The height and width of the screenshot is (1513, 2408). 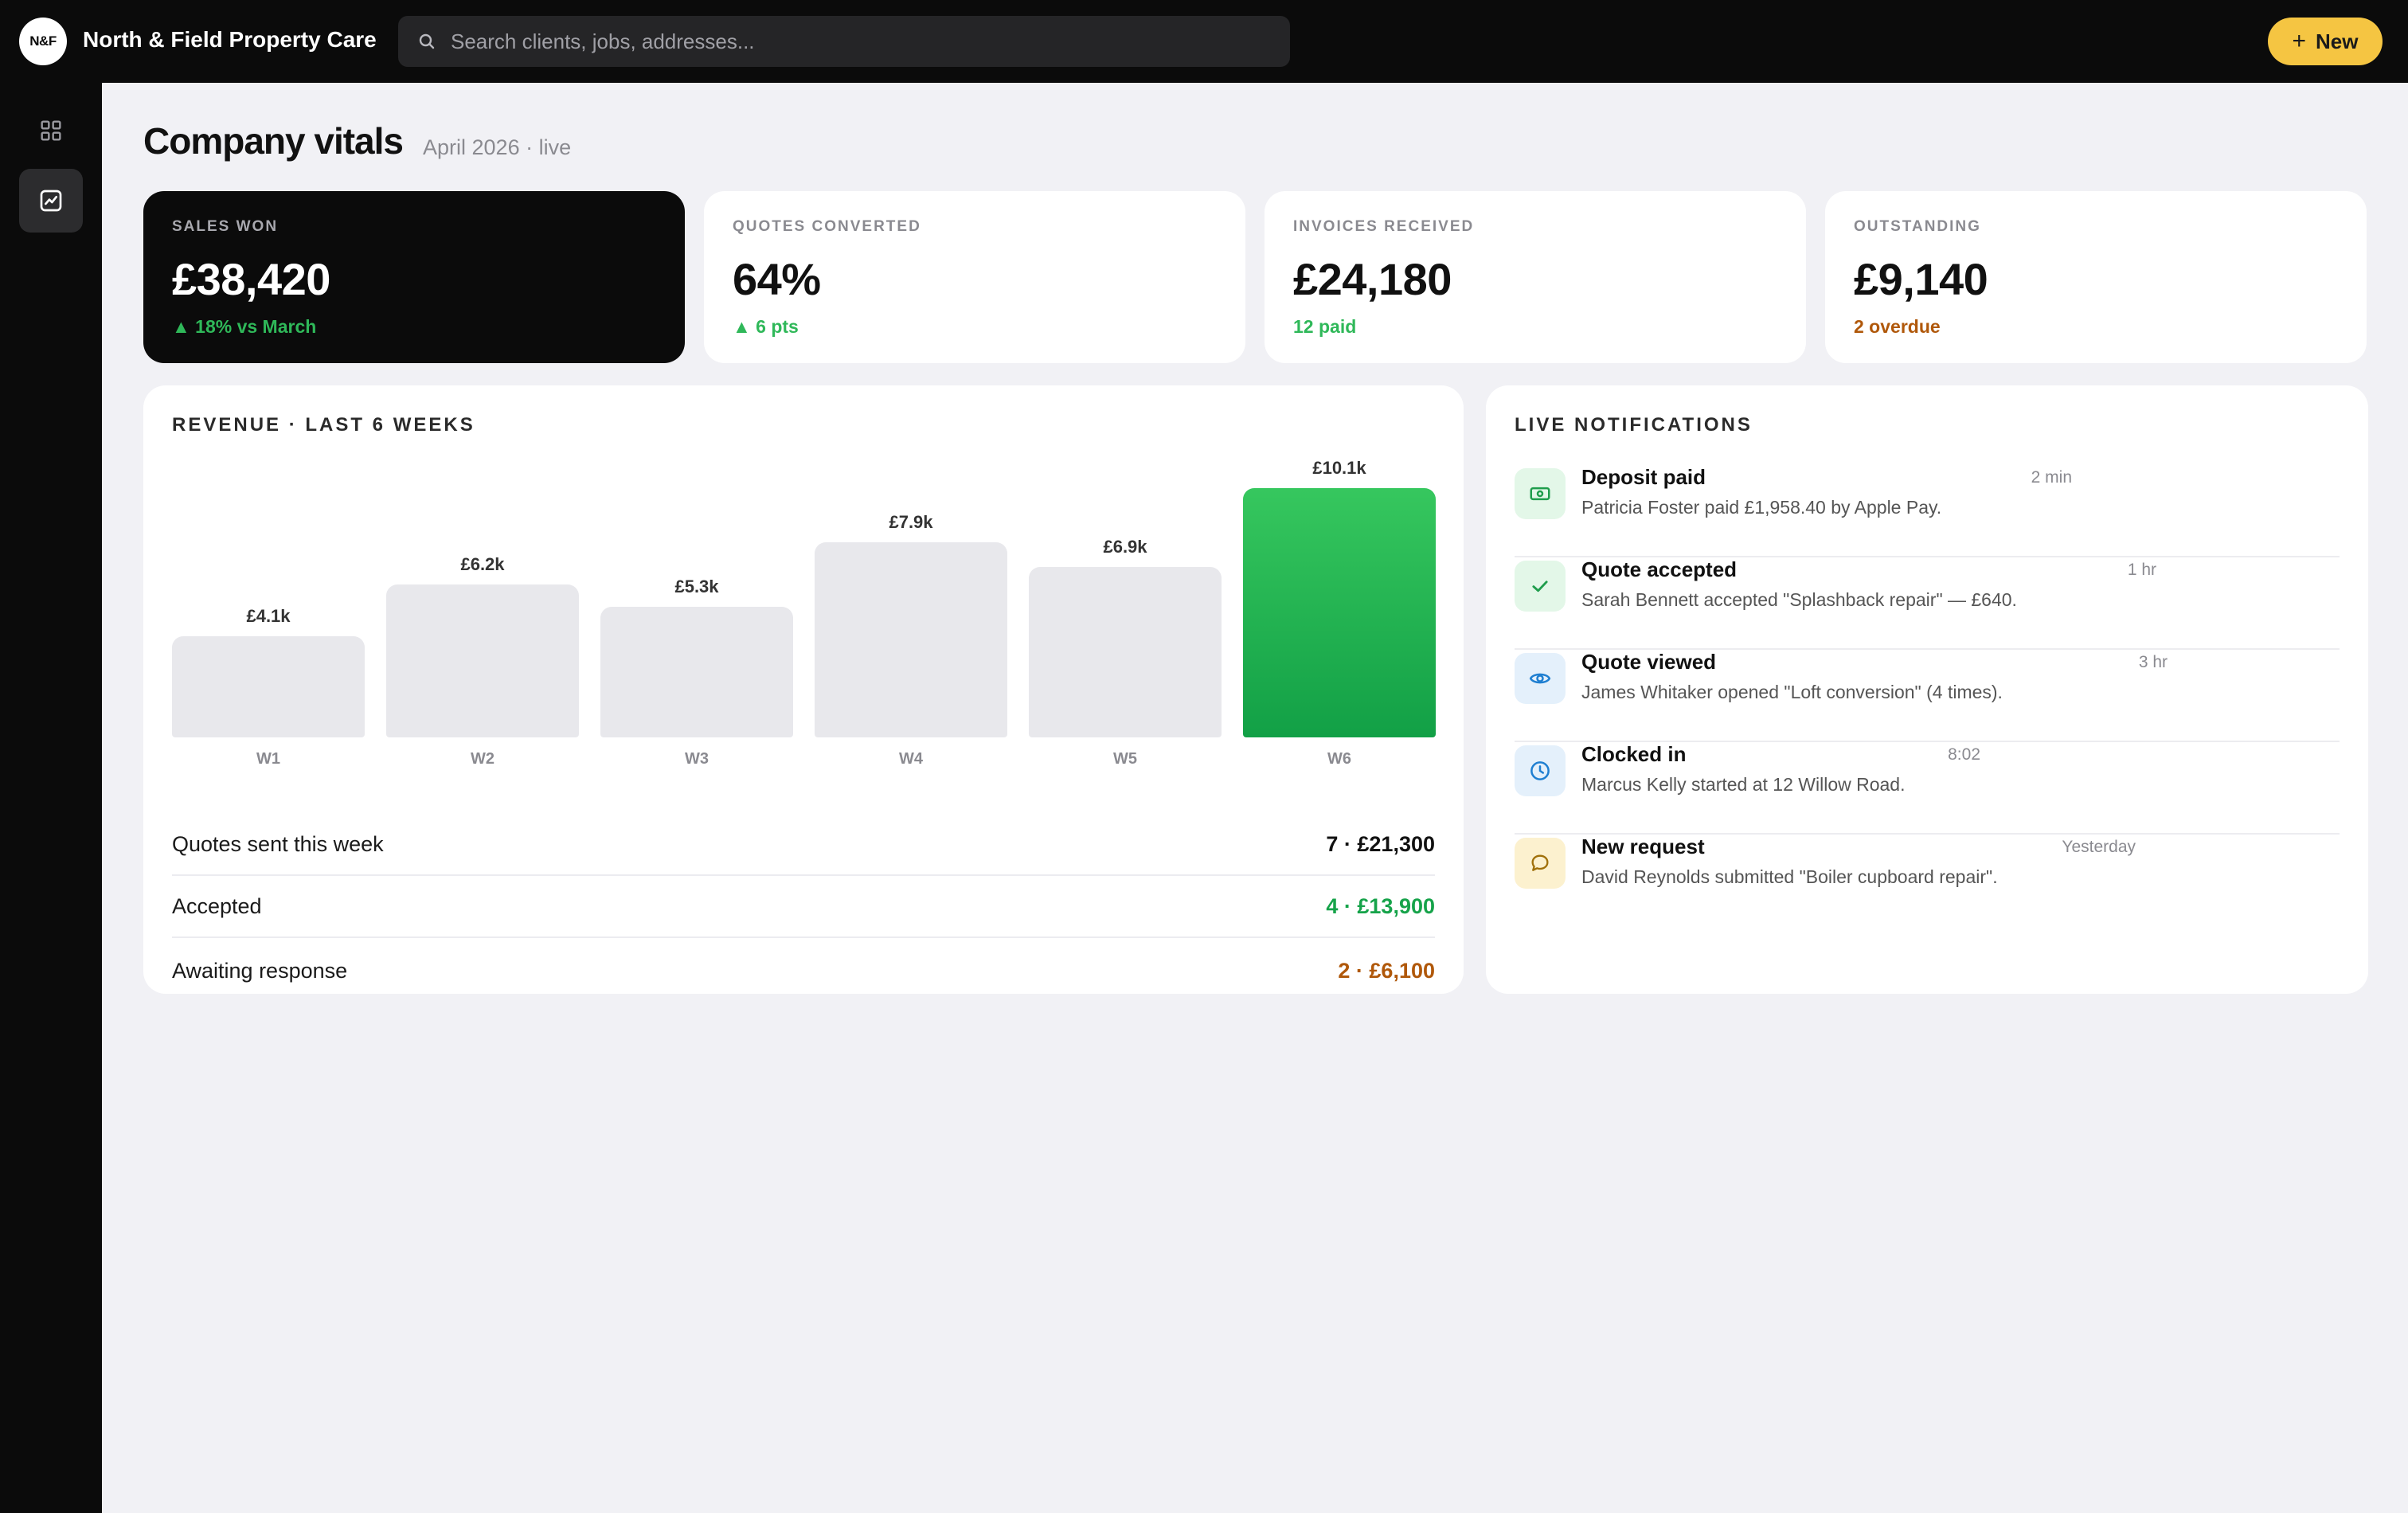 I want to click on kpi-value: £24,180, so click(x=1372, y=279).